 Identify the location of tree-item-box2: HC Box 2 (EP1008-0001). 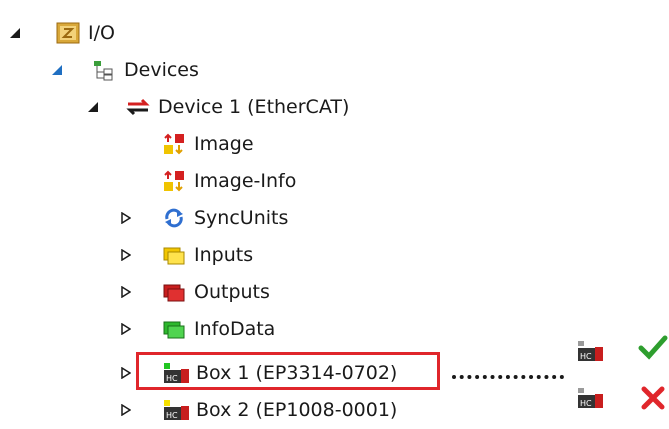
(280, 410).